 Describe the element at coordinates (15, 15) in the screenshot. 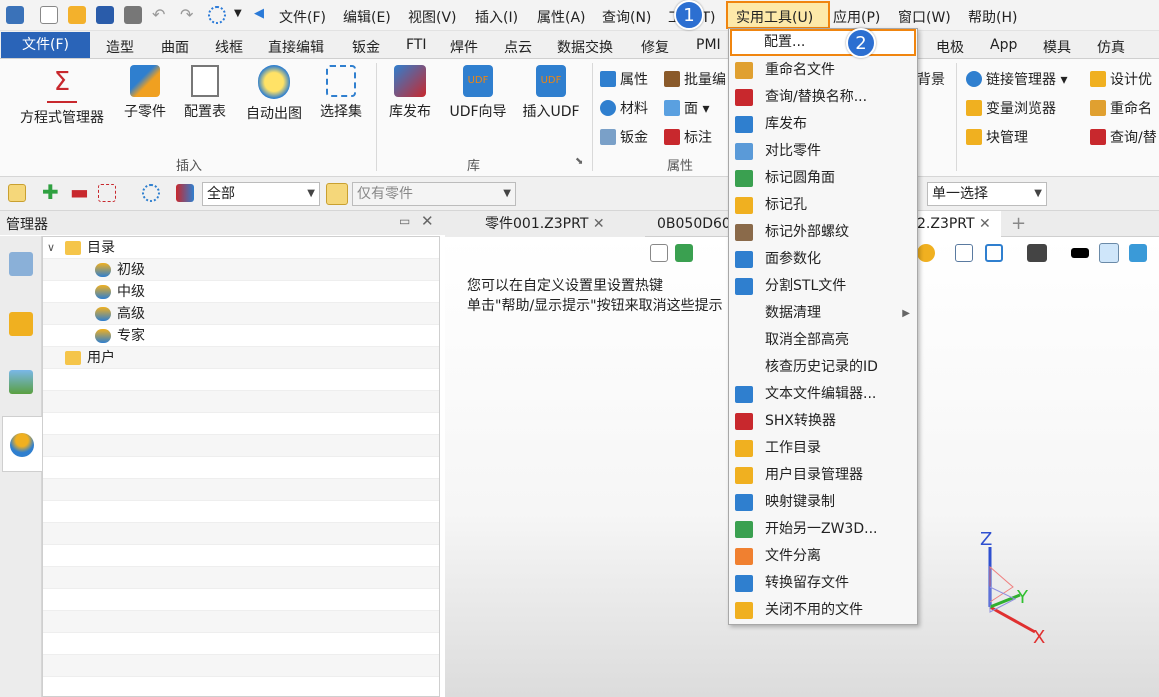

I see `logo-icon` at that location.